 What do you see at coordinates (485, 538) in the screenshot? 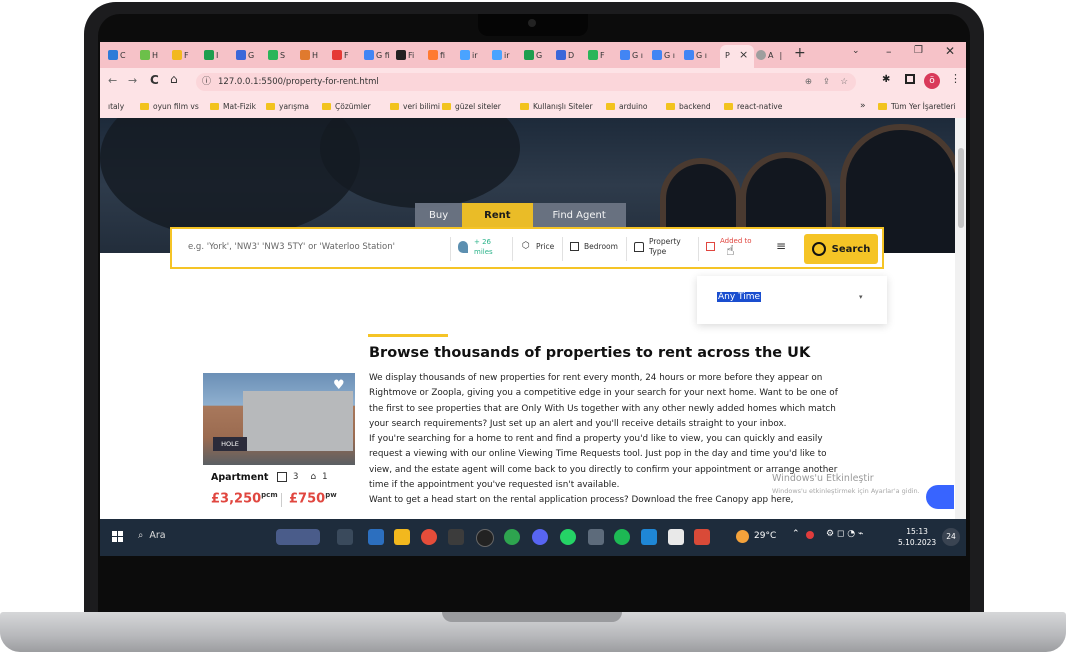
I see `github-icon` at bounding box center [485, 538].